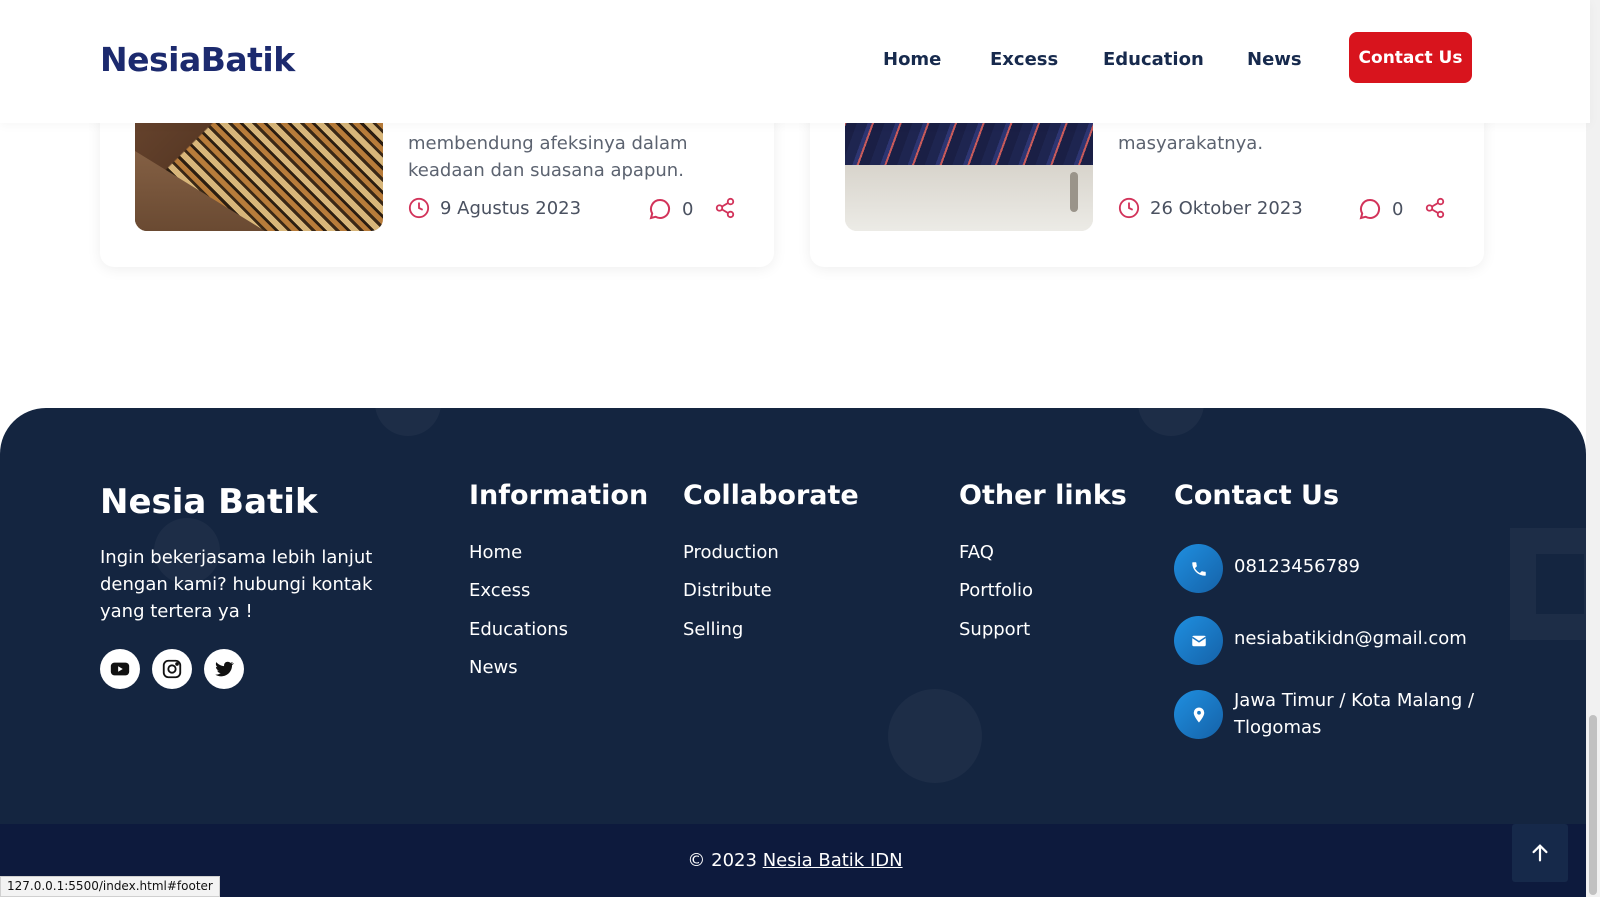  I want to click on youtube-button, so click(120, 669).